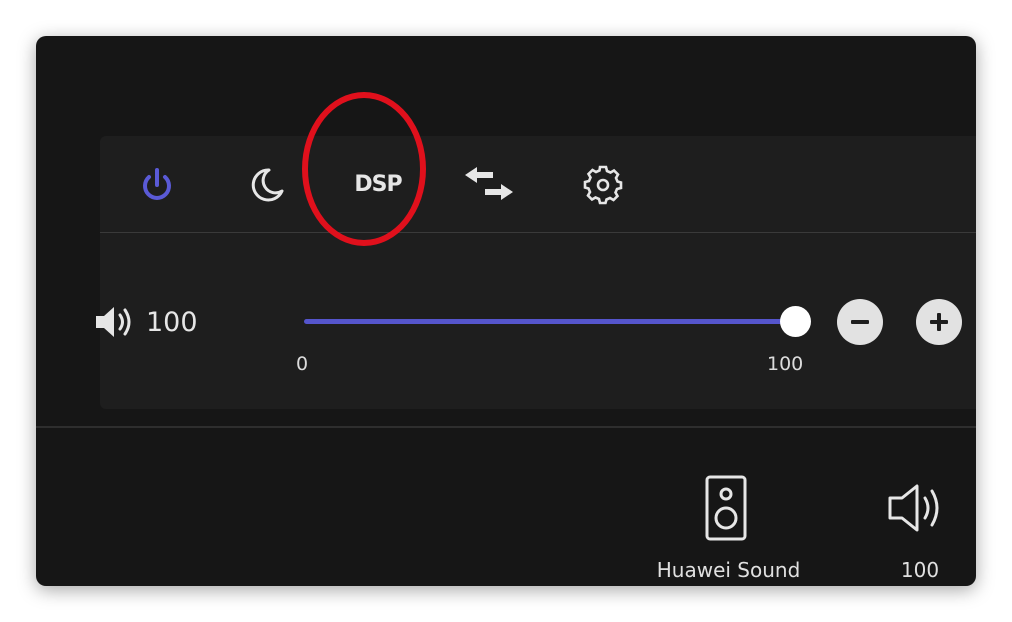 This screenshot has width=1012, height=622. I want to click on device-speaker-button, so click(726, 509).